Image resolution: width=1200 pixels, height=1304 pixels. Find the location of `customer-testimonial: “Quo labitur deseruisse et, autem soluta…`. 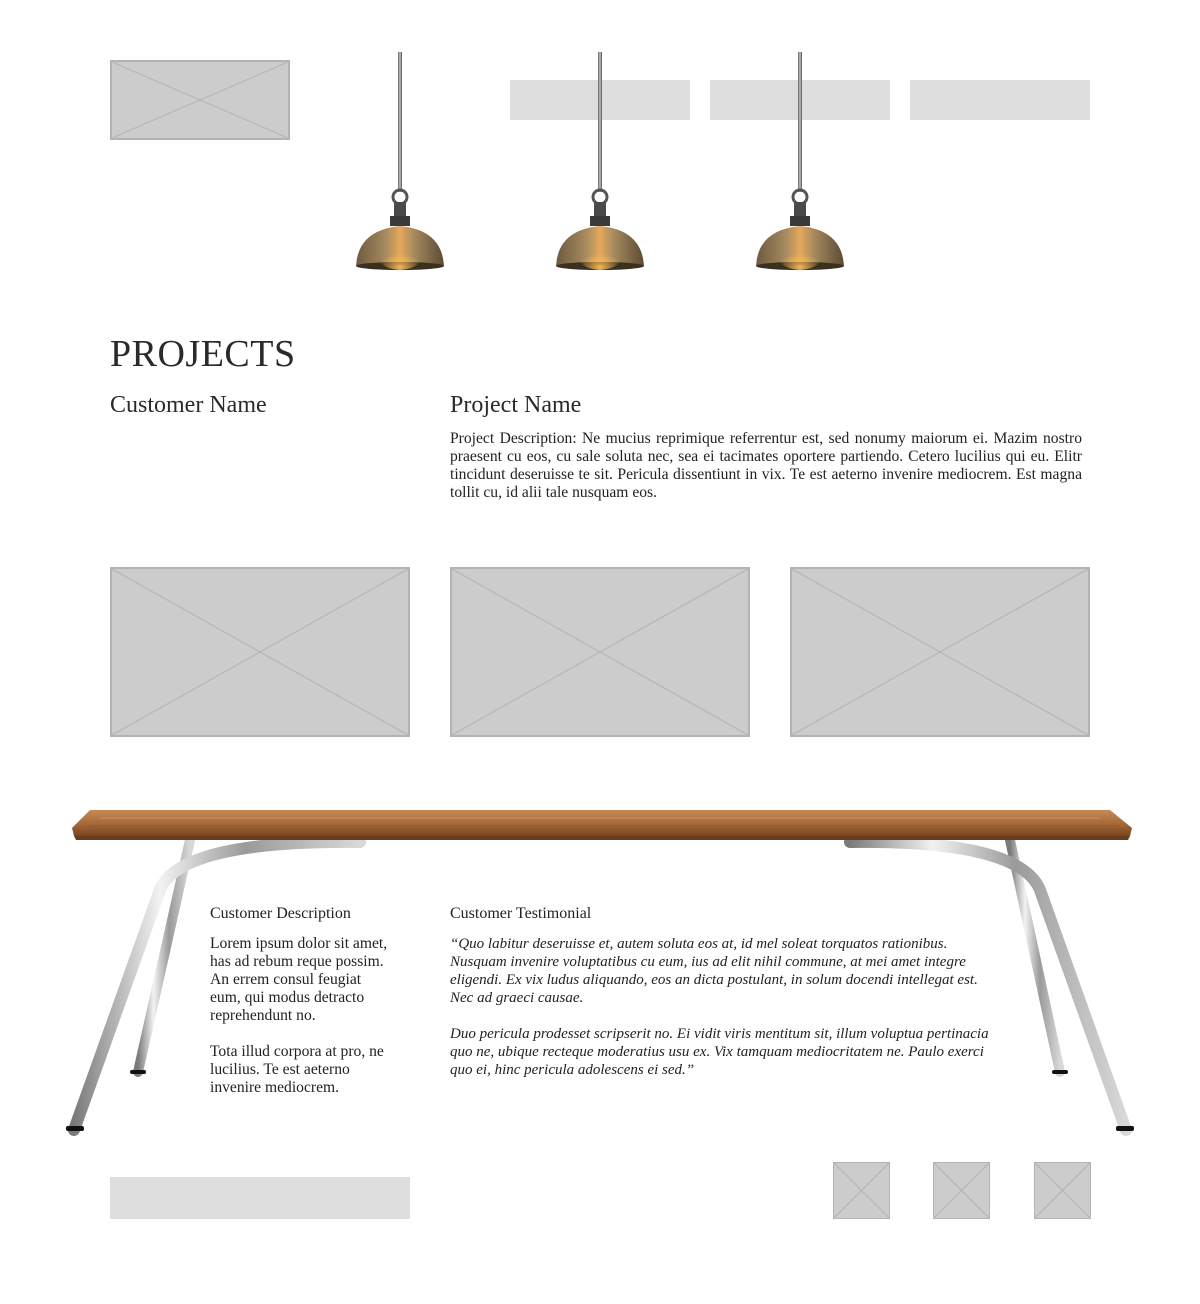

customer-testimonial: “Quo labitur deseruisse et, autem soluta… is located at coordinates (722, 1016).